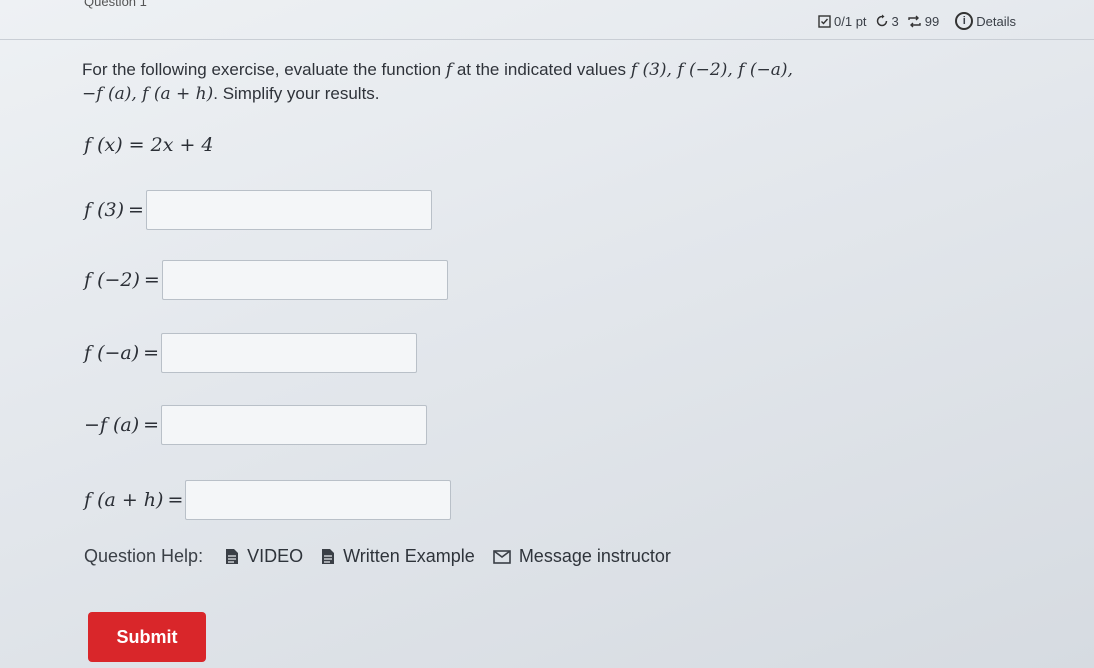 The image size is (1094, 668). I want to click on part-label: −f (a), so click(112, 425).